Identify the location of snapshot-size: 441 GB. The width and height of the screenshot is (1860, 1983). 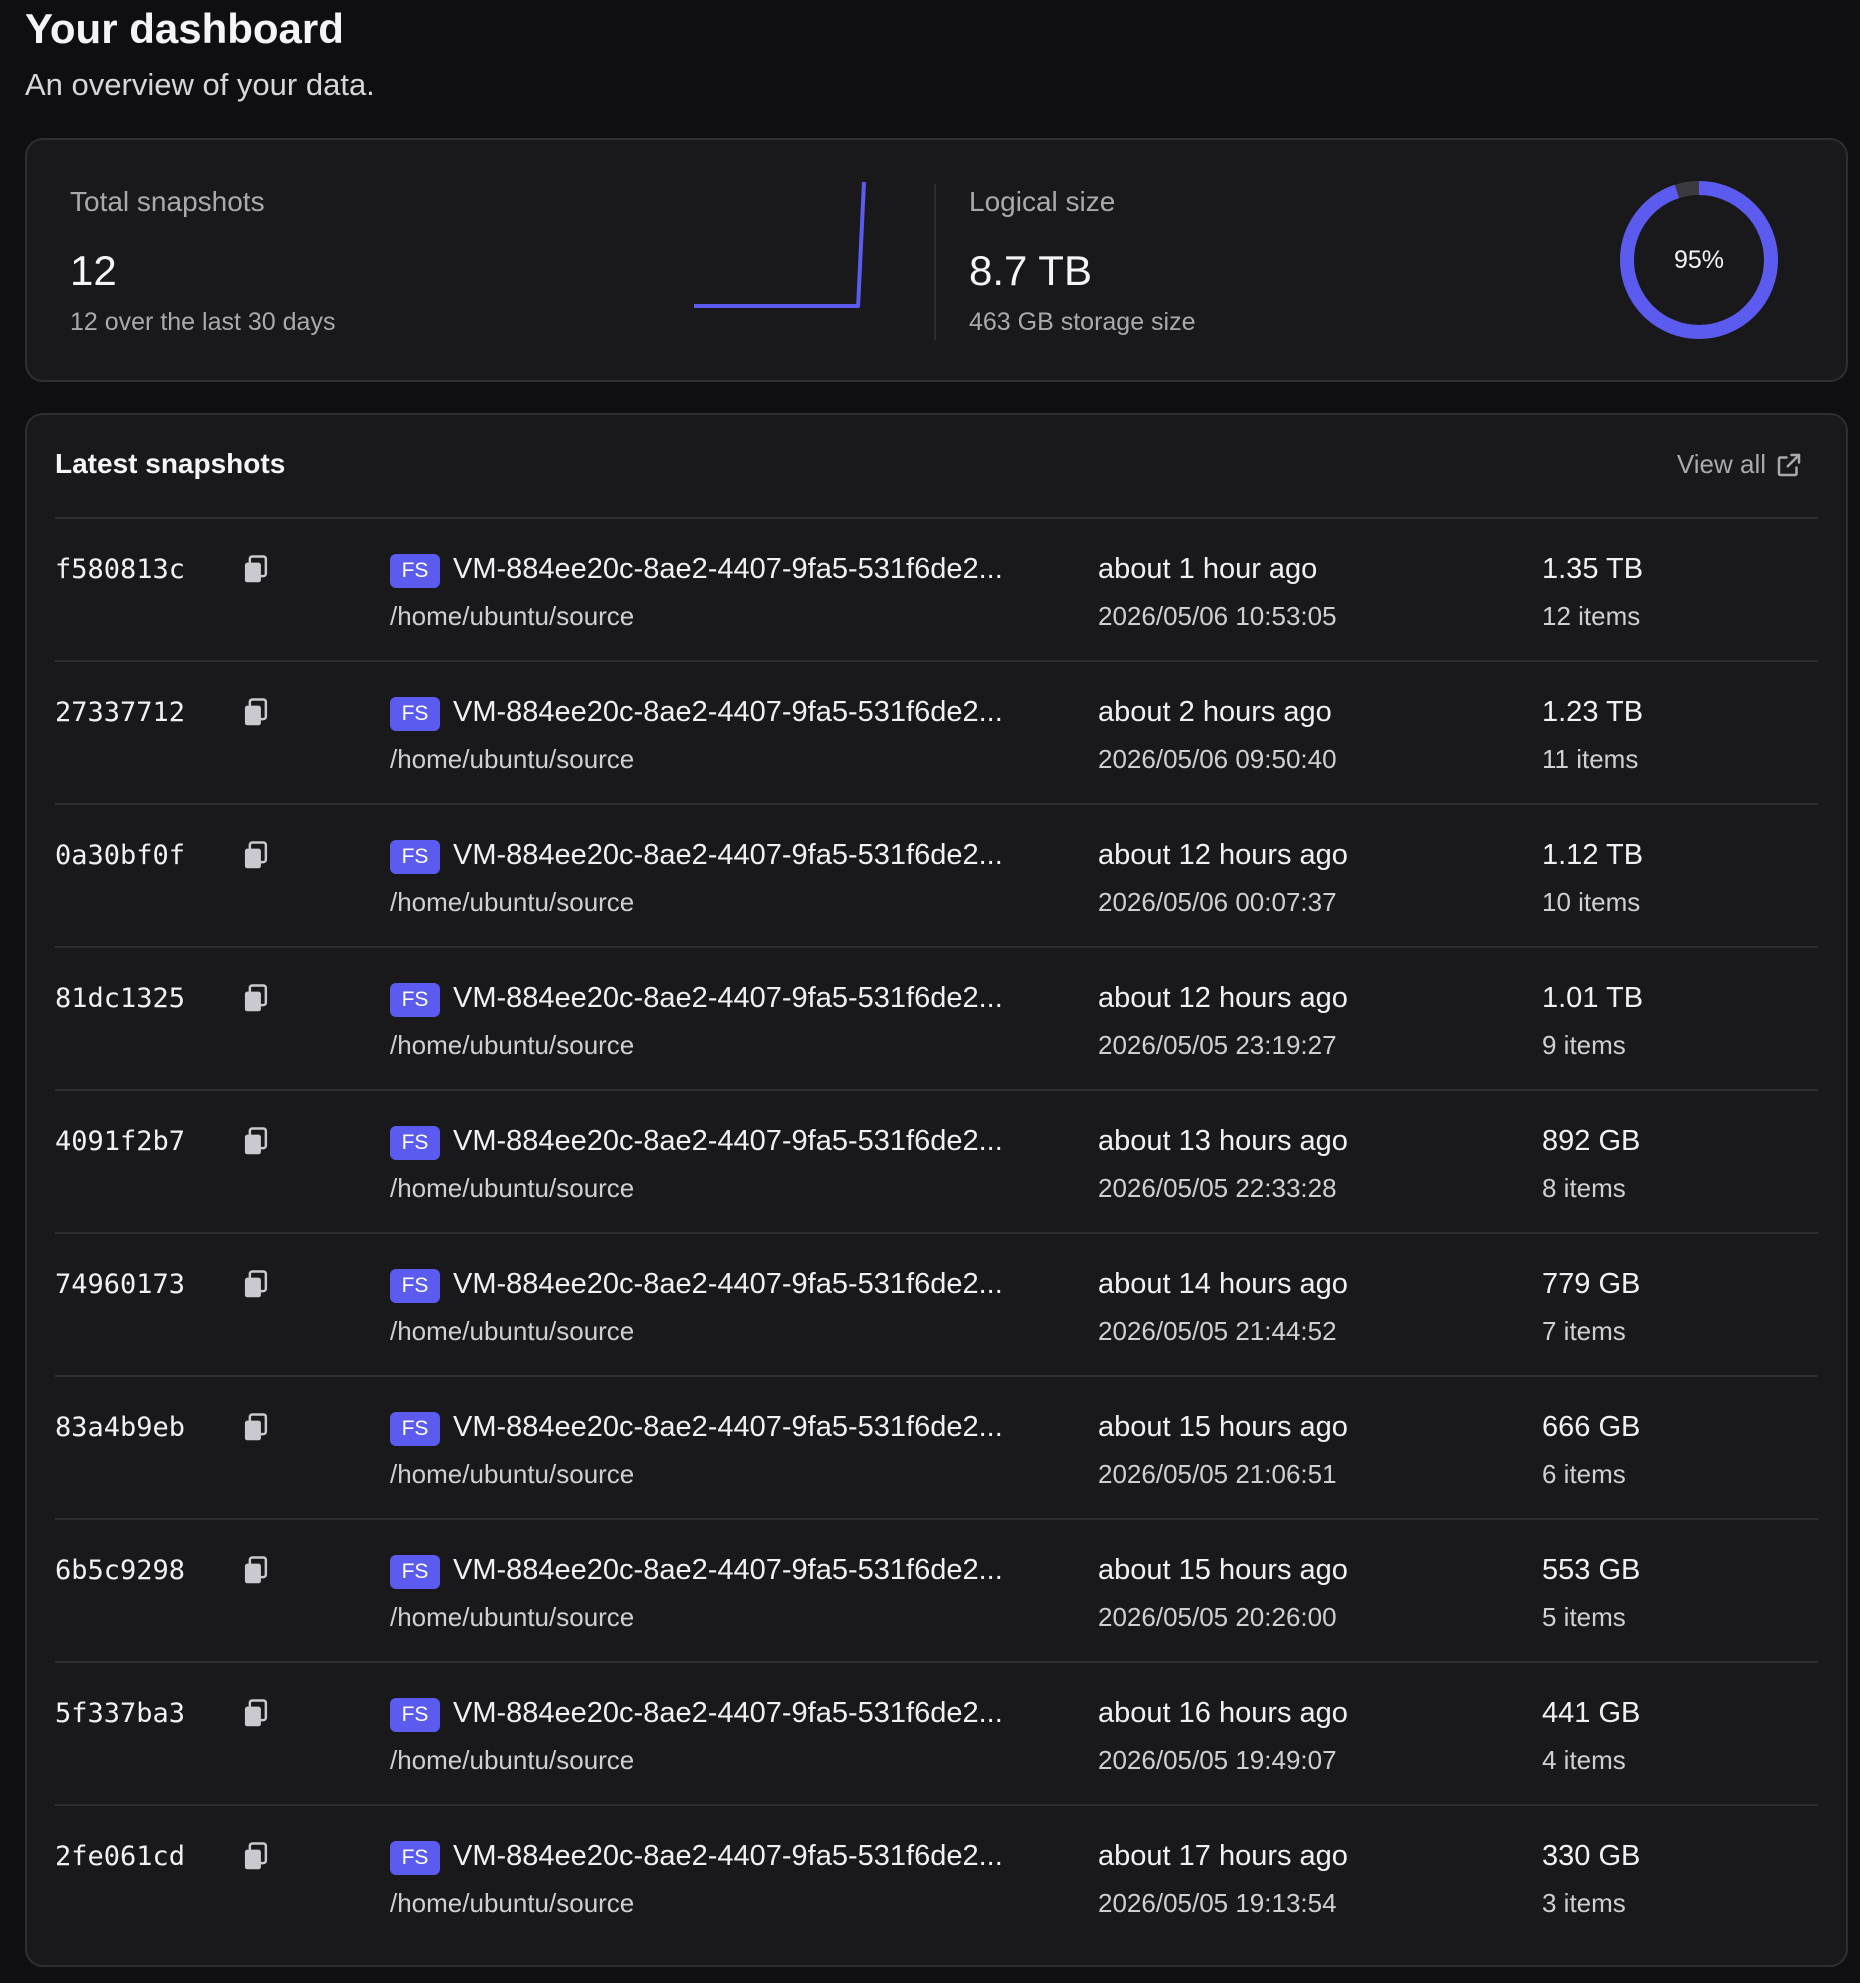
(1591, 1713).